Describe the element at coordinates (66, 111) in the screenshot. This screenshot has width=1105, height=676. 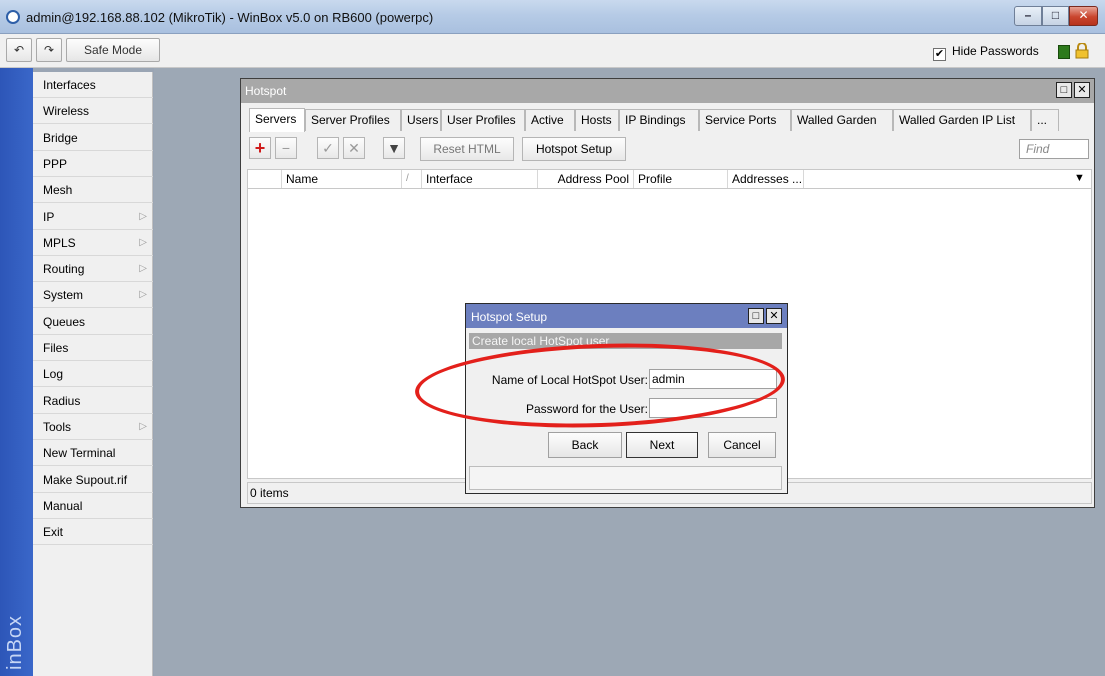
I see `menu-item-label: Wireless` at that location.